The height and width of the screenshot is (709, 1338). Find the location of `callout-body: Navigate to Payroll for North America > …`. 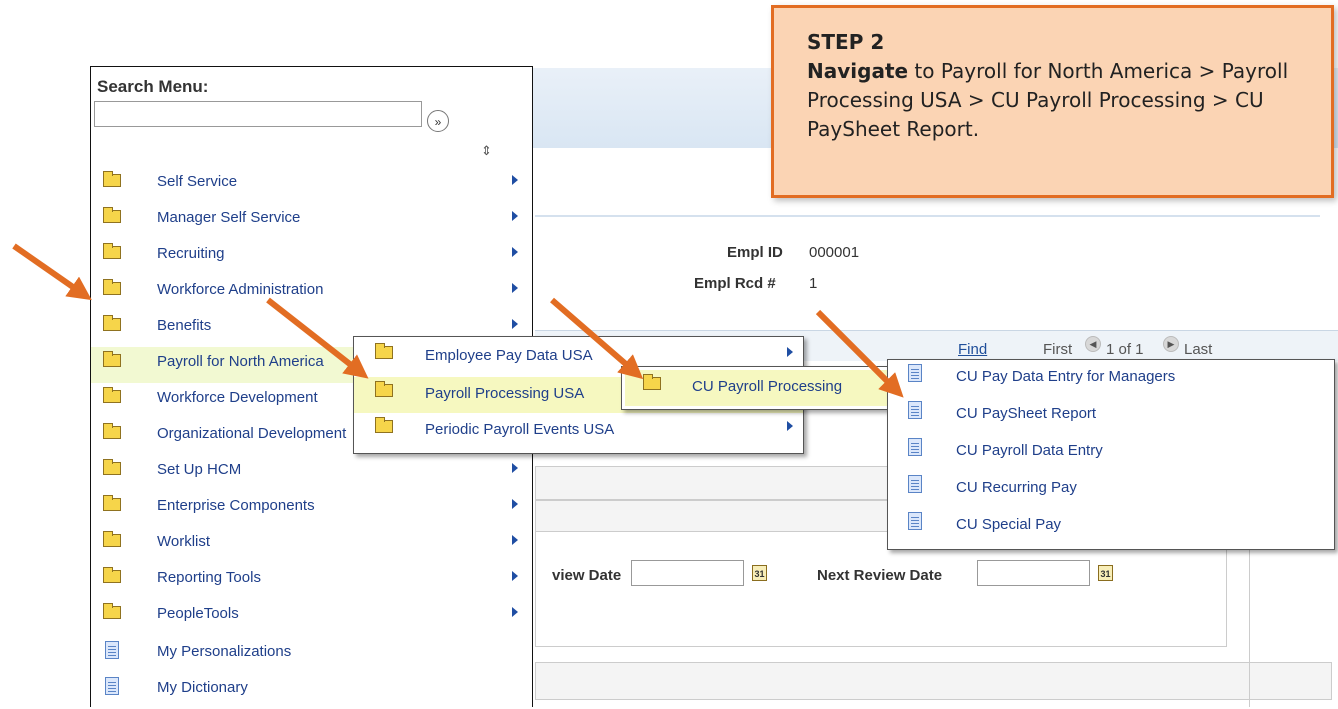

callout-body: Navigate to Payroll for North America > … is located at coordinates (1069, 100).